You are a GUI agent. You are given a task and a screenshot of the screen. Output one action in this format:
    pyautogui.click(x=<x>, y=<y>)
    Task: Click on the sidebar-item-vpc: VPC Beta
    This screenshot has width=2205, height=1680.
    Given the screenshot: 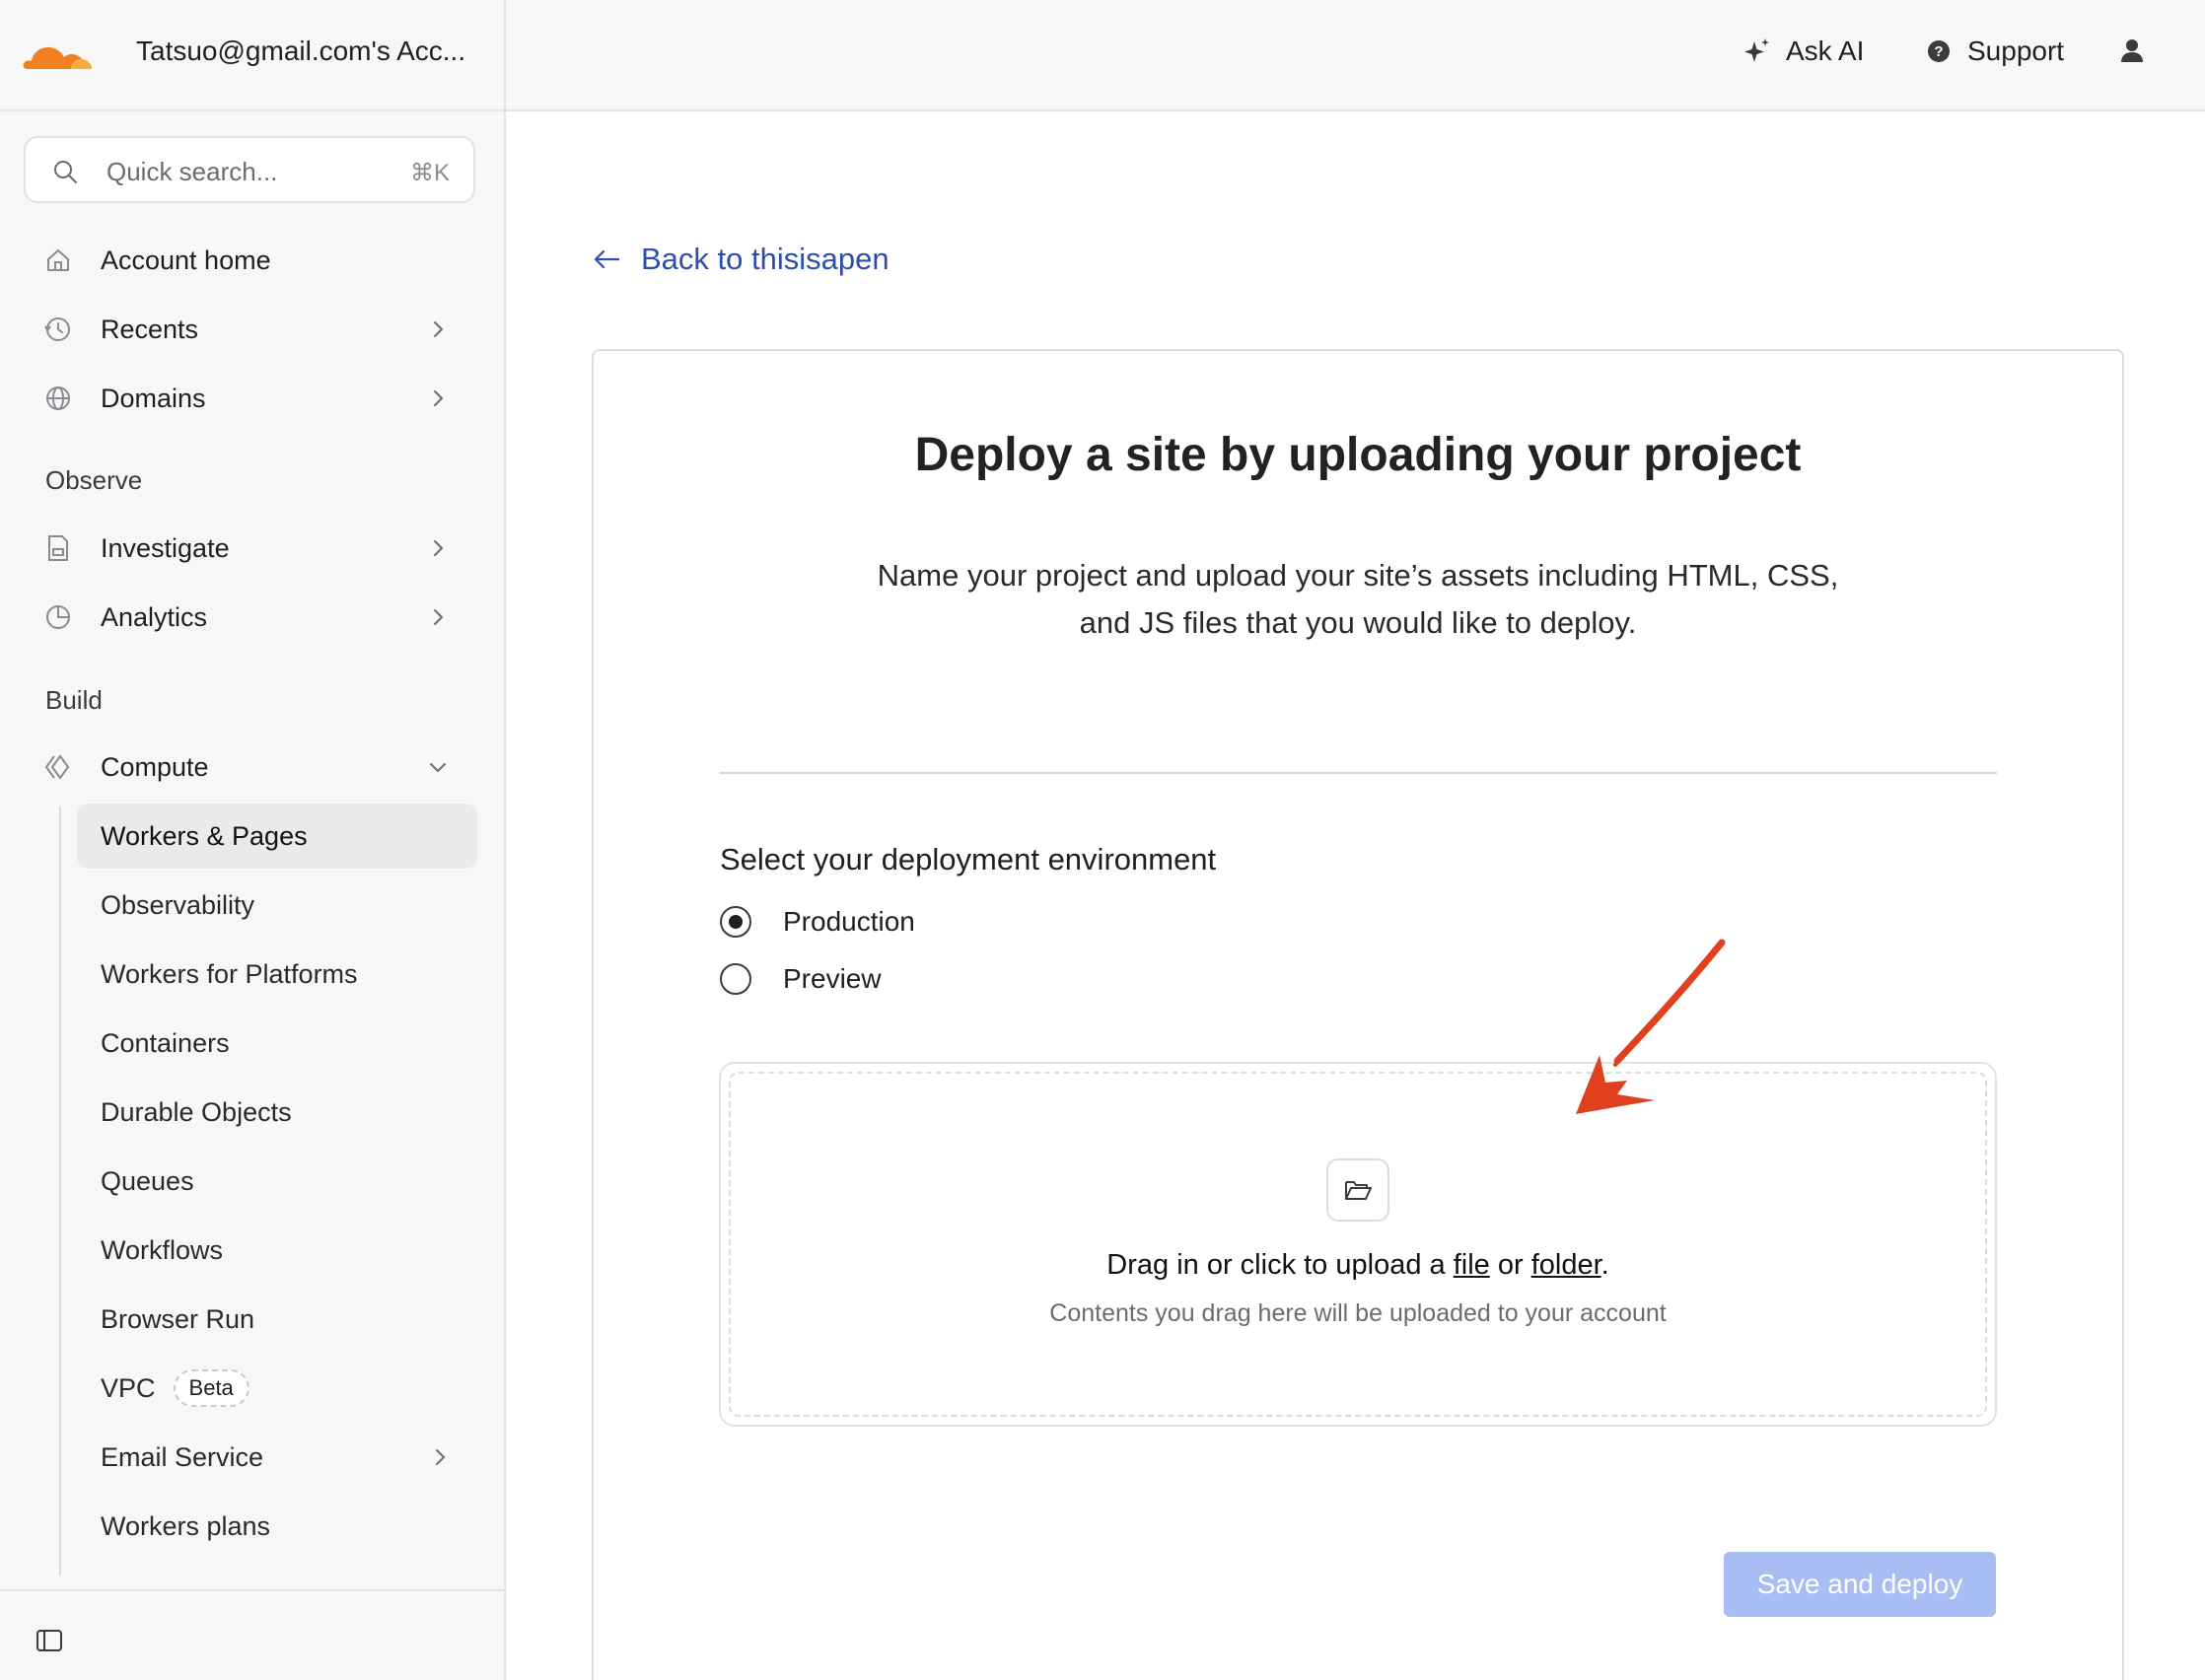 What is the action you would take?
    pyautogui.click(x=277, y=1388)
    